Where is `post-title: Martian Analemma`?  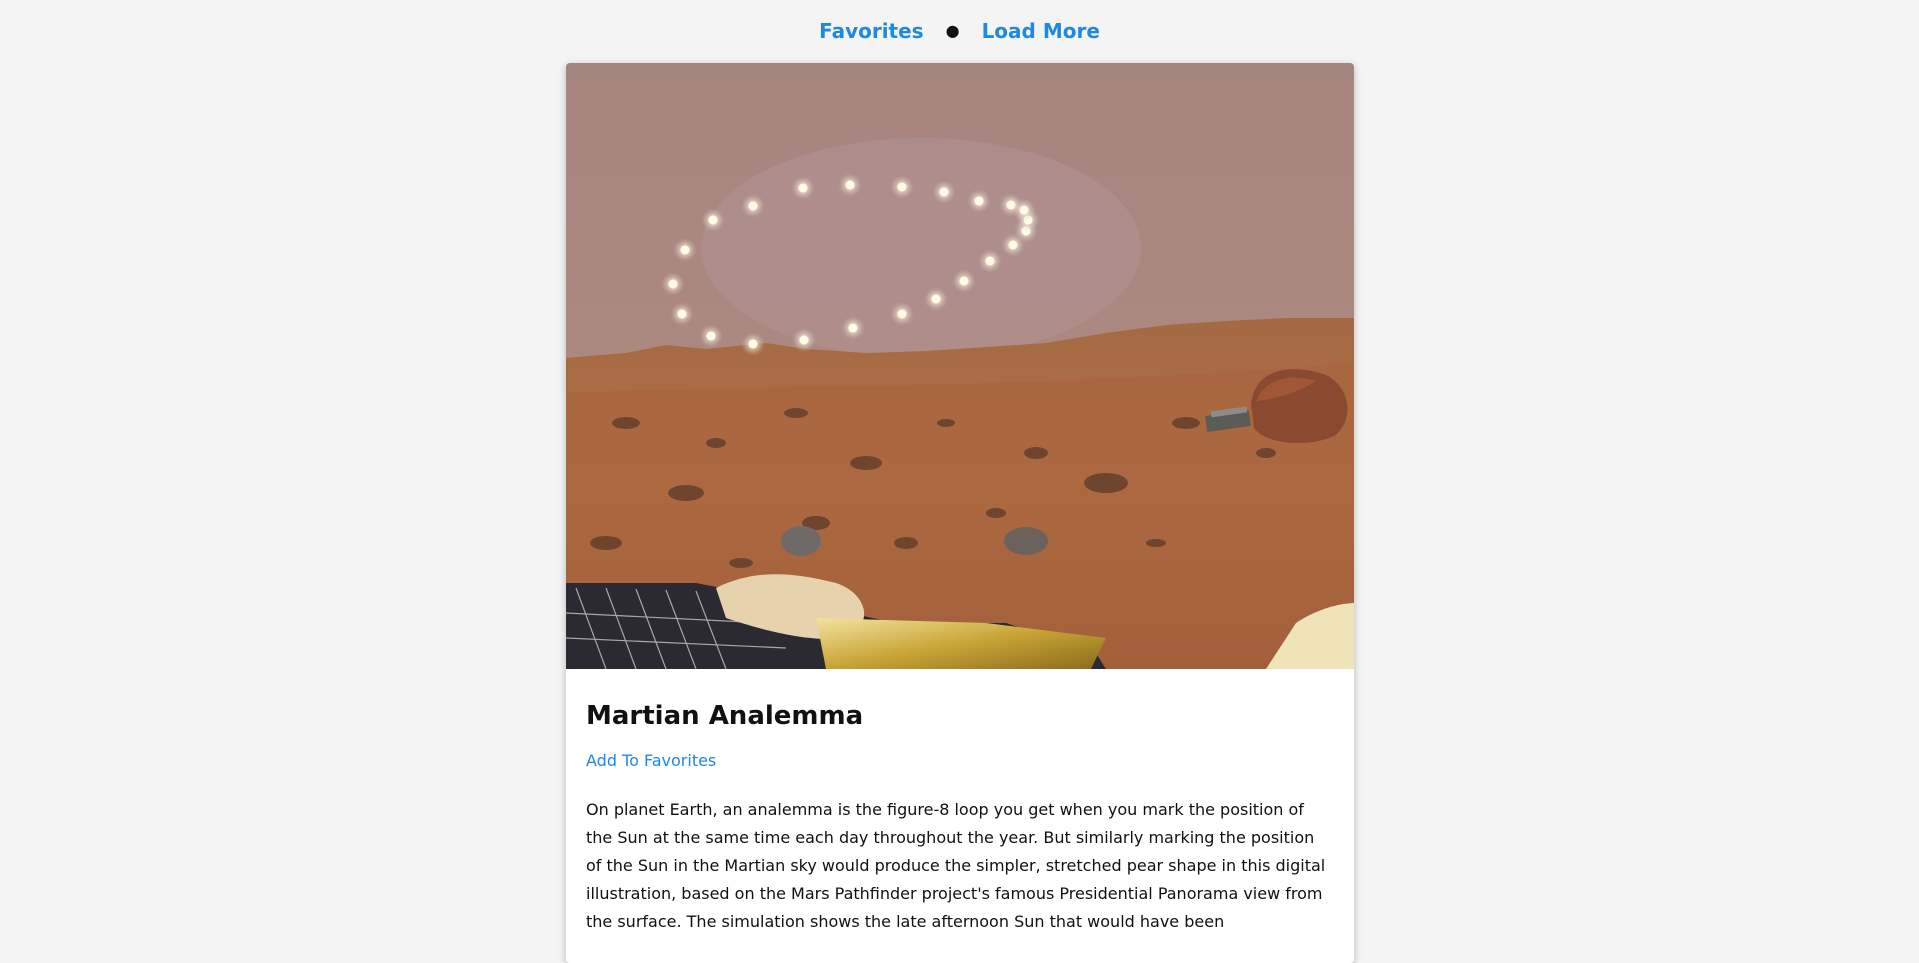
post-title: Martian Analemma is located at coordinates (725, 716).